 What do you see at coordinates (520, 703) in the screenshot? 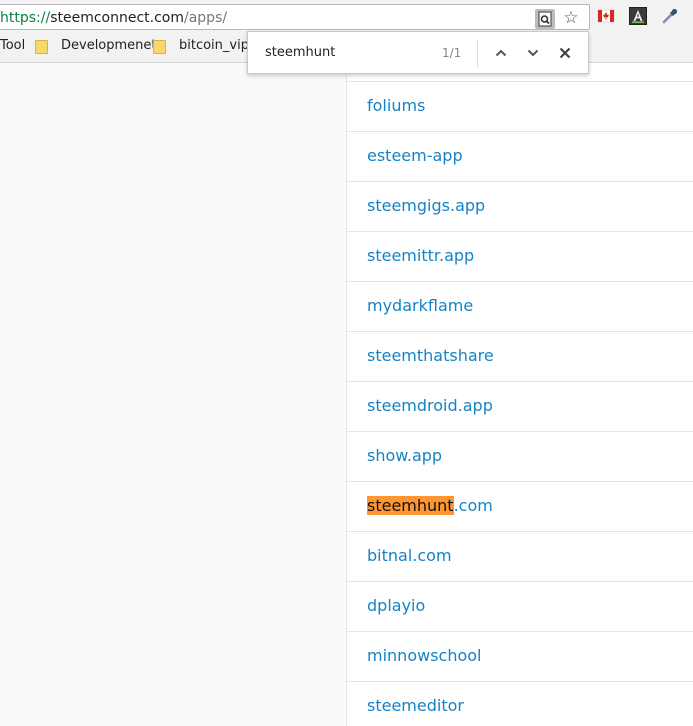
I see `app-list-item: steemeditor` at bounding box center [520, 703].